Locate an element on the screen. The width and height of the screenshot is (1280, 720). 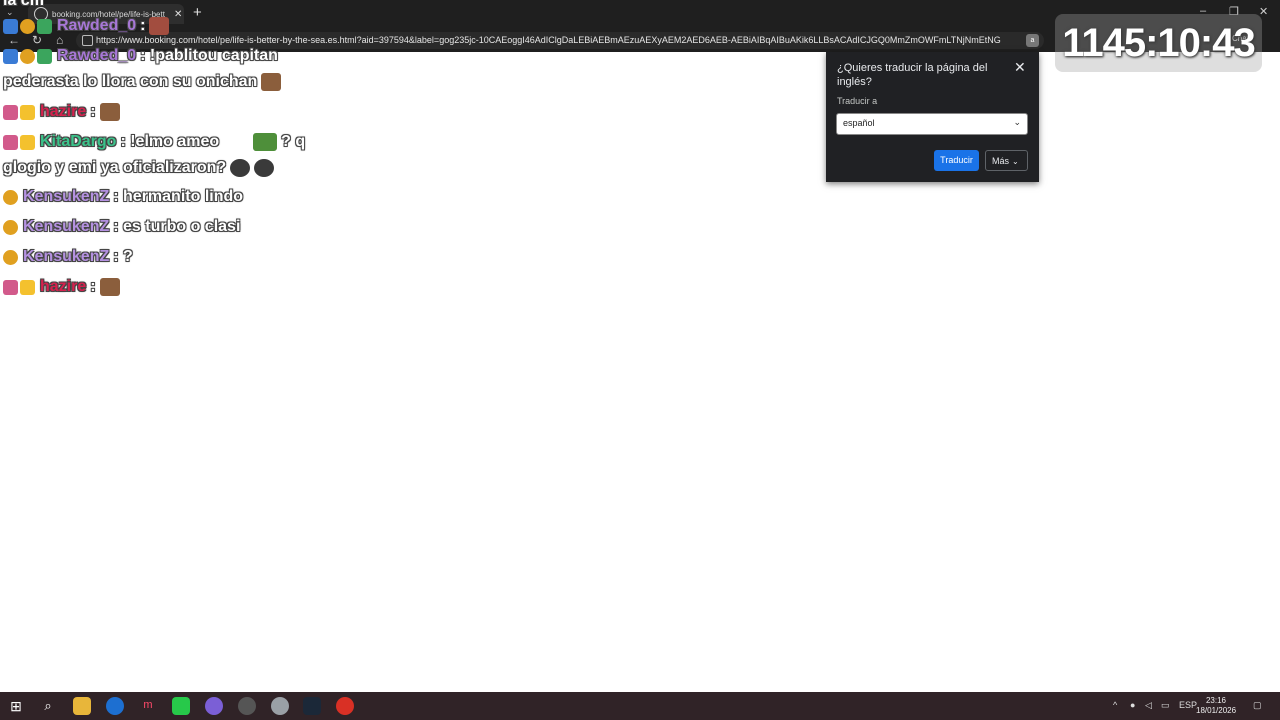
language-indicator: ESP is located at coordinates (1188, 705).